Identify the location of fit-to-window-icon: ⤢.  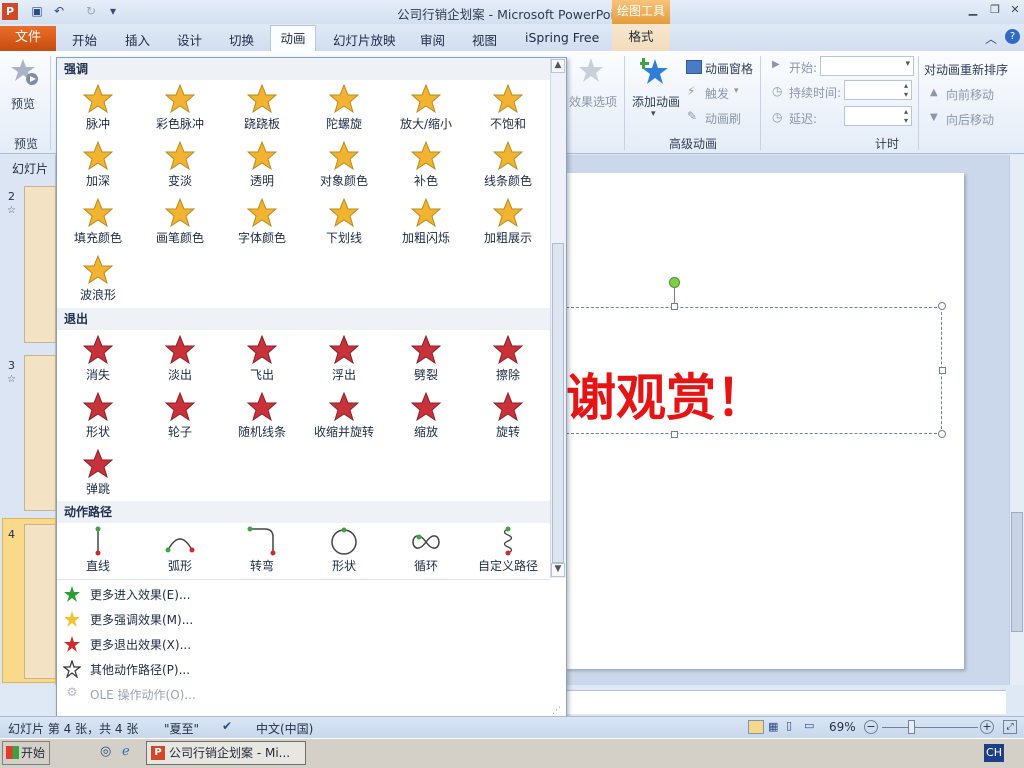
(1010, 727).